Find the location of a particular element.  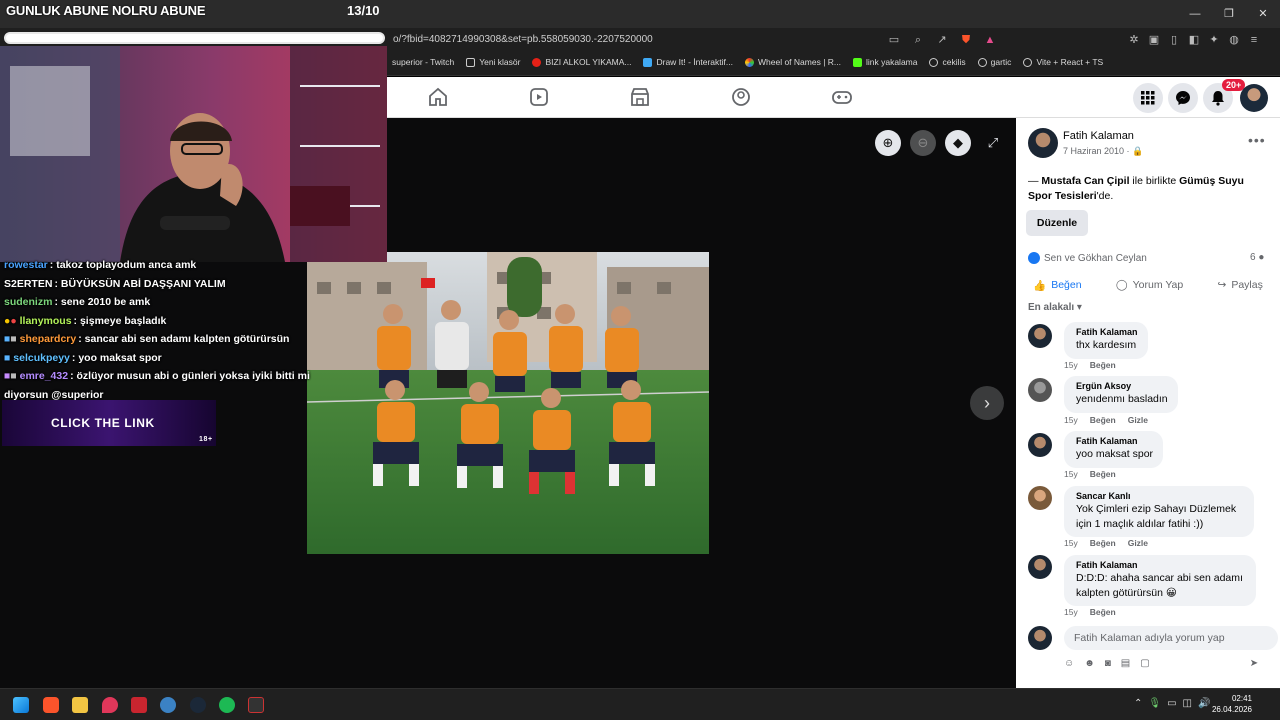

marketplace-icon is located at coordinates (640, 97).